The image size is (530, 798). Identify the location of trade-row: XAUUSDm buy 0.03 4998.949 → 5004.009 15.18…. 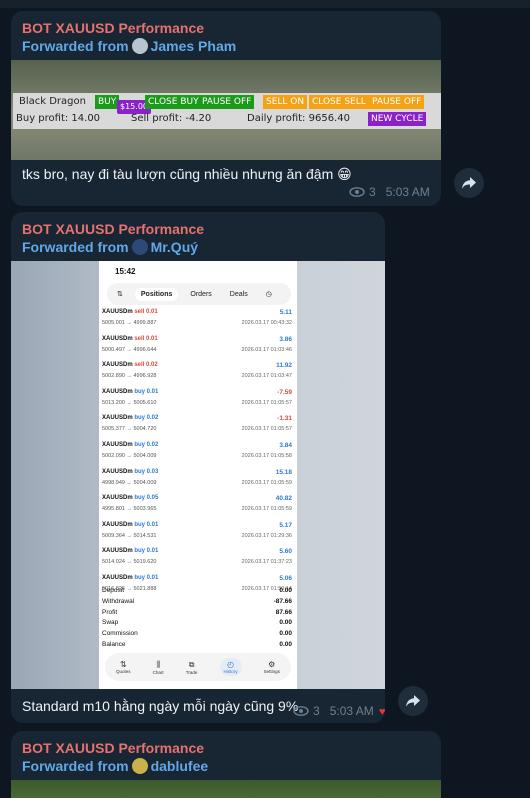
(198, 482).